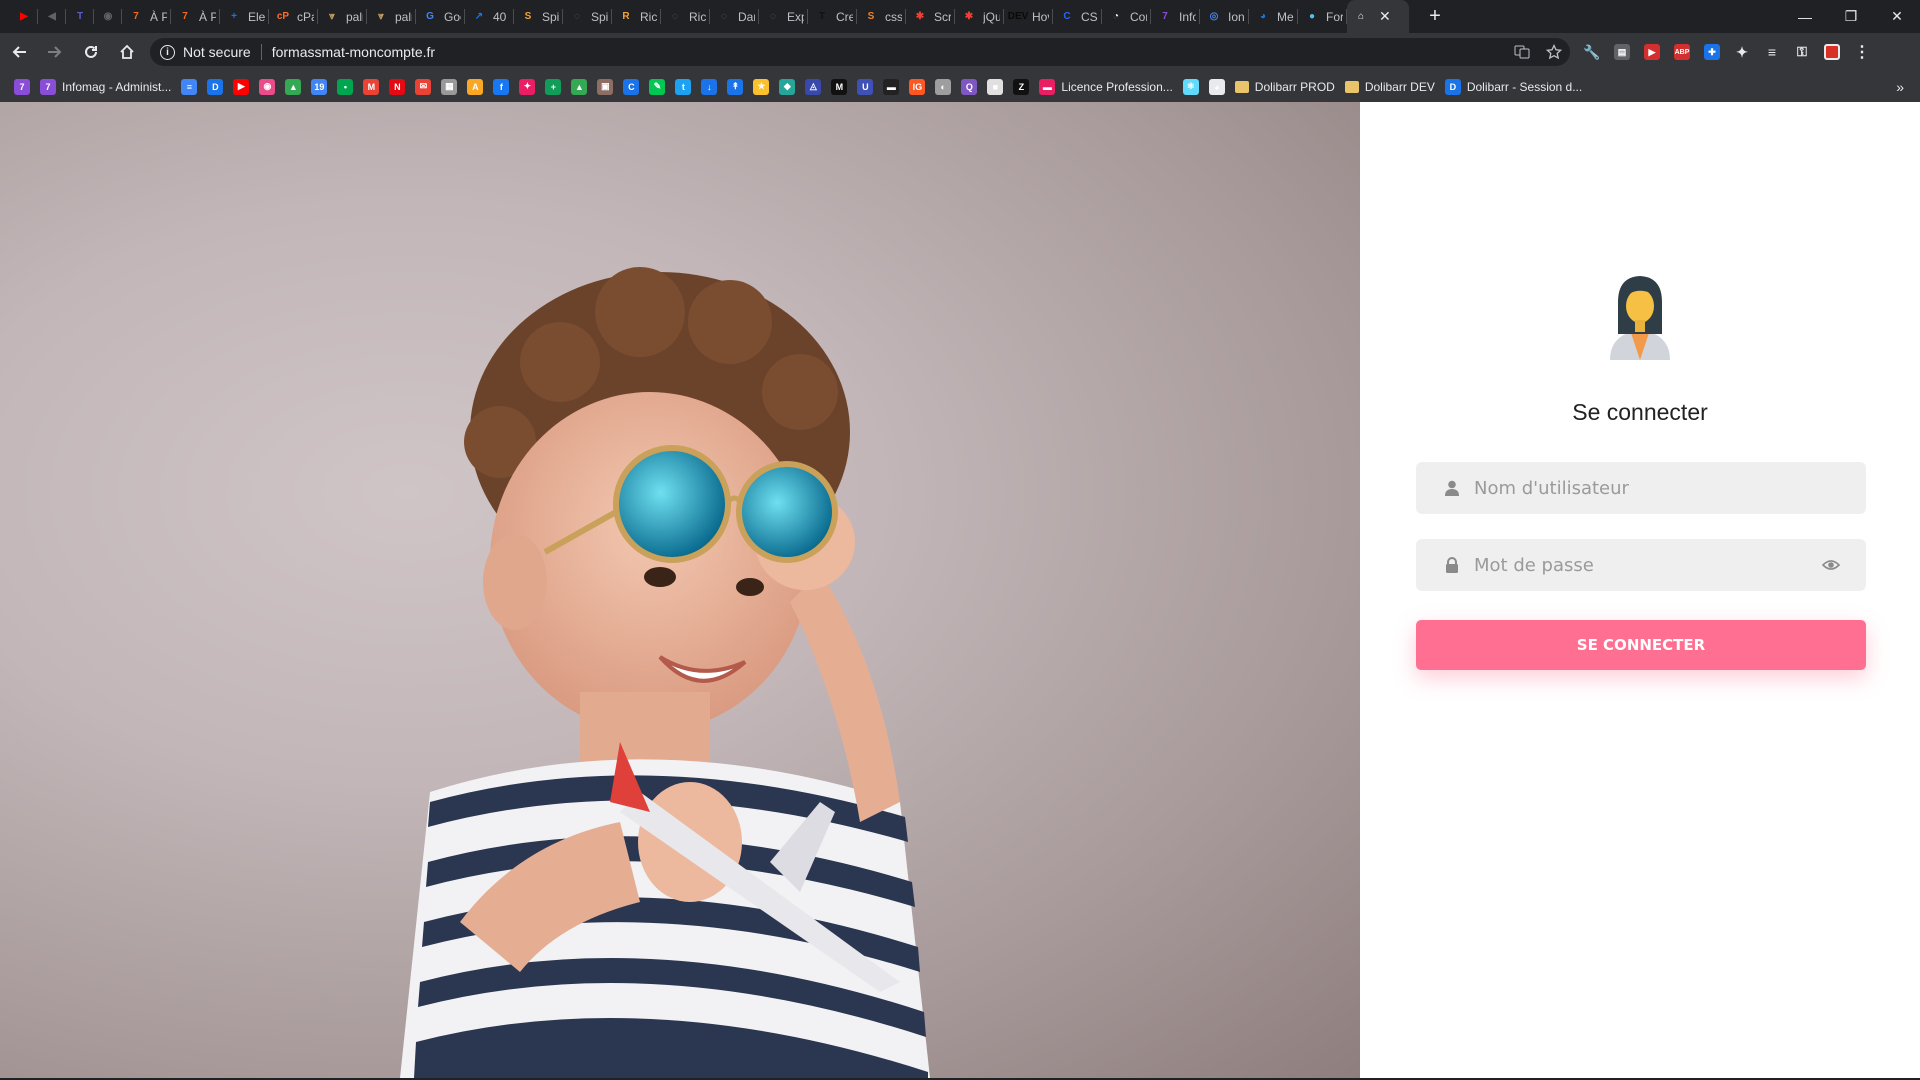 This screenshot has height=1080, width=1920. What do you see at coordinates (91, 52) in the screenshot?
I see `reload-button` at bounding box center [91, 52].